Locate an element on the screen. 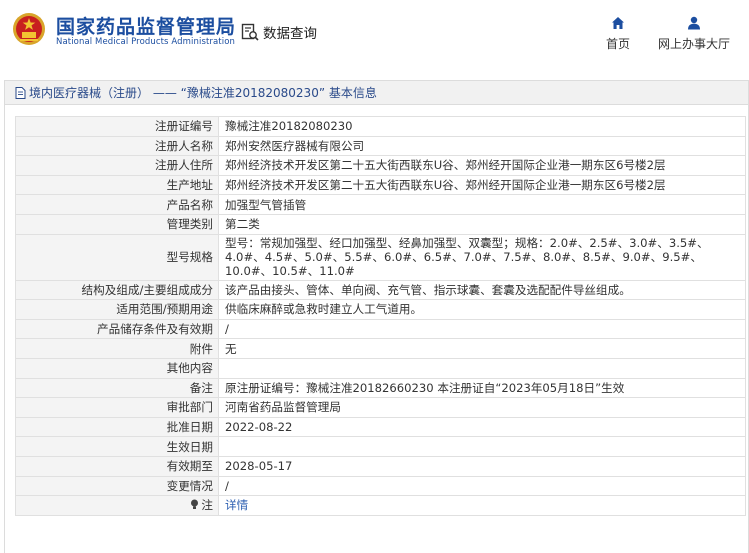 The image size is (749, 553). table-row: 生效日期 is located at coordinates (380, 446).